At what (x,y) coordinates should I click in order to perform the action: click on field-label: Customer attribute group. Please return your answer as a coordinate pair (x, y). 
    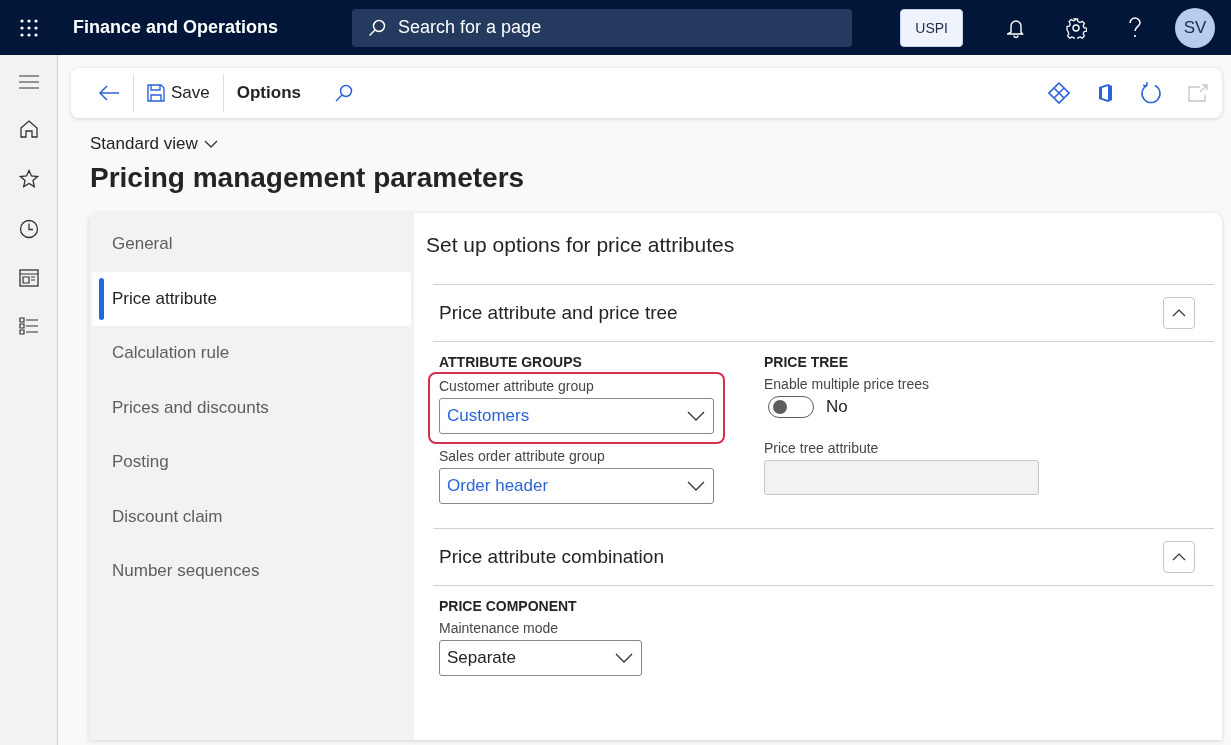
    Looking at the image, I should click on (517, 386).